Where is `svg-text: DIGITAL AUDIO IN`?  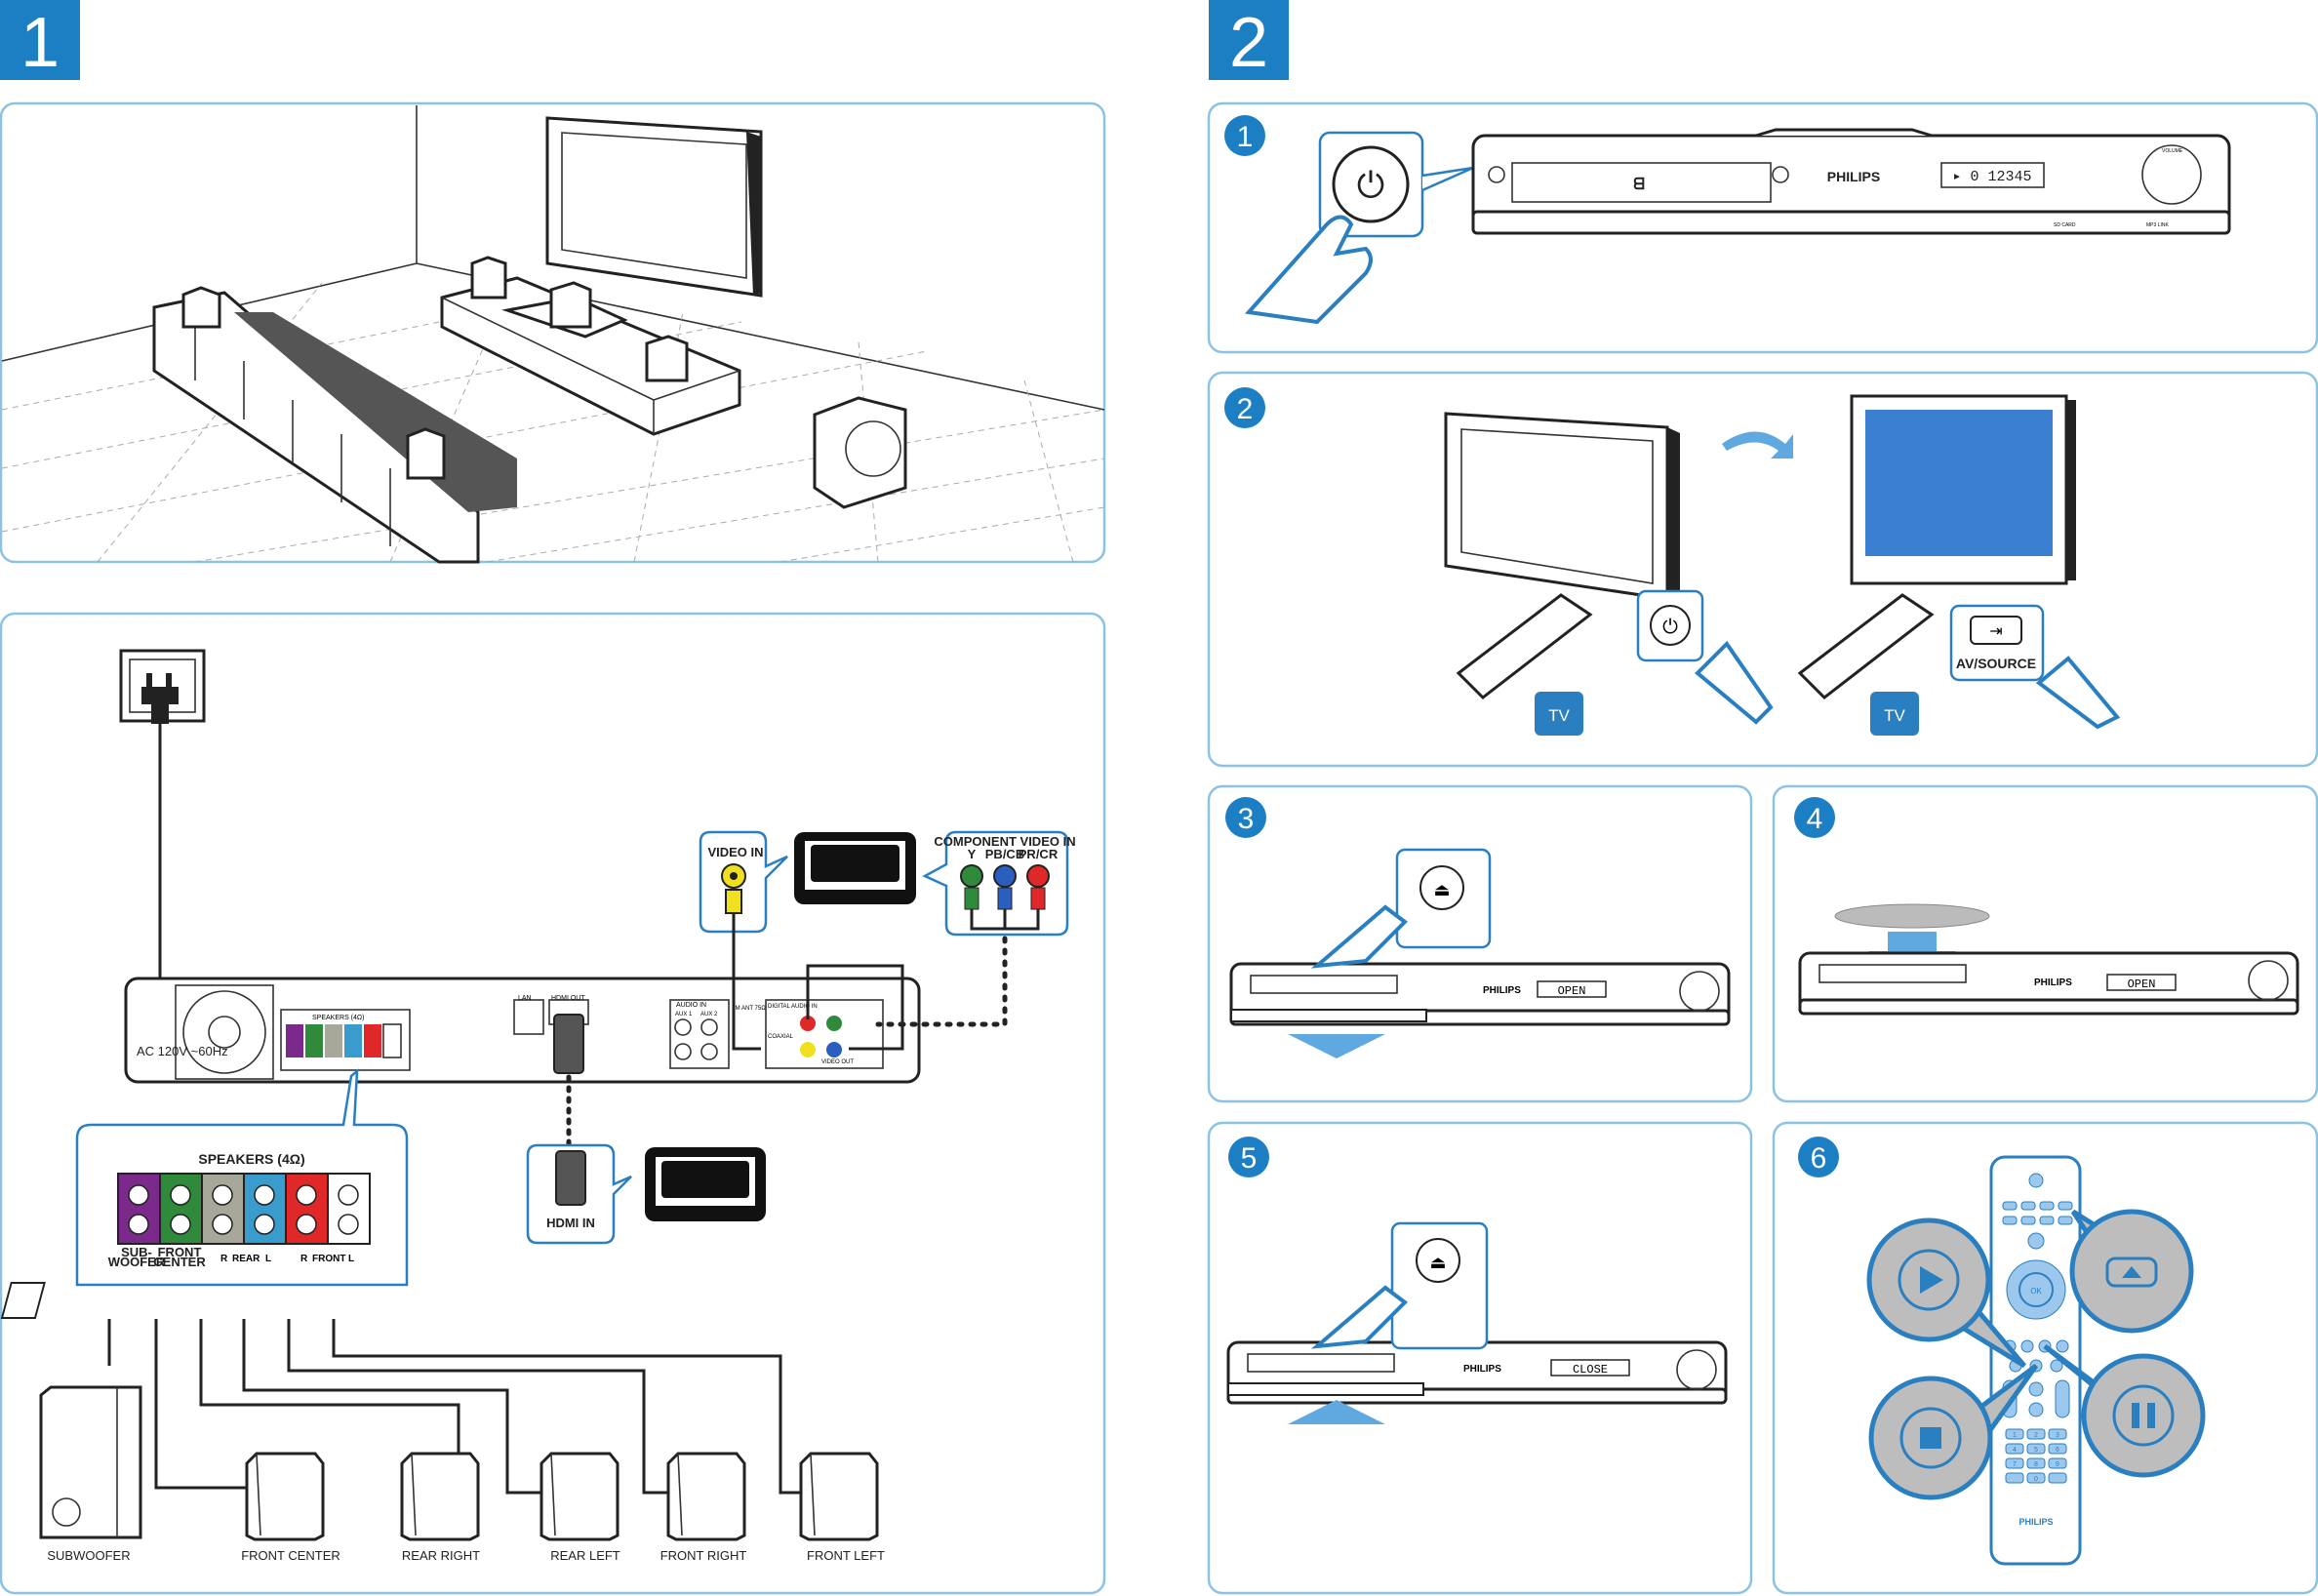 svg-text: DIGITAL AUDIO IN is located at coordinates (793, 1007).